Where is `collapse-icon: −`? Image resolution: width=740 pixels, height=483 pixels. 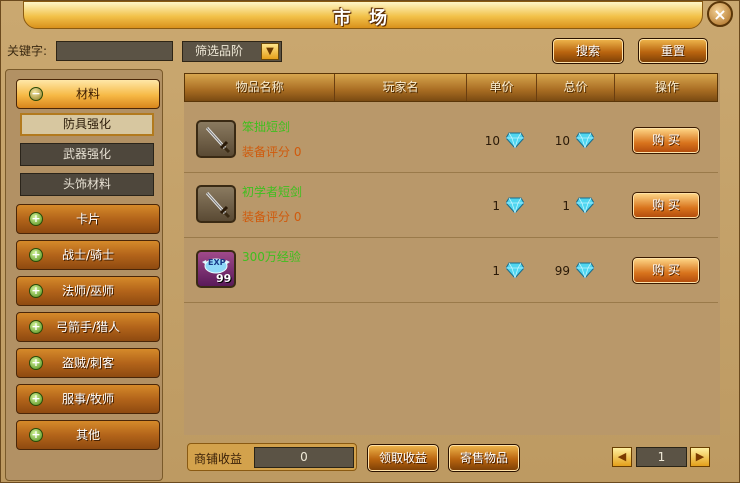
collapse-icon: − is located at coordinates (36, 94).